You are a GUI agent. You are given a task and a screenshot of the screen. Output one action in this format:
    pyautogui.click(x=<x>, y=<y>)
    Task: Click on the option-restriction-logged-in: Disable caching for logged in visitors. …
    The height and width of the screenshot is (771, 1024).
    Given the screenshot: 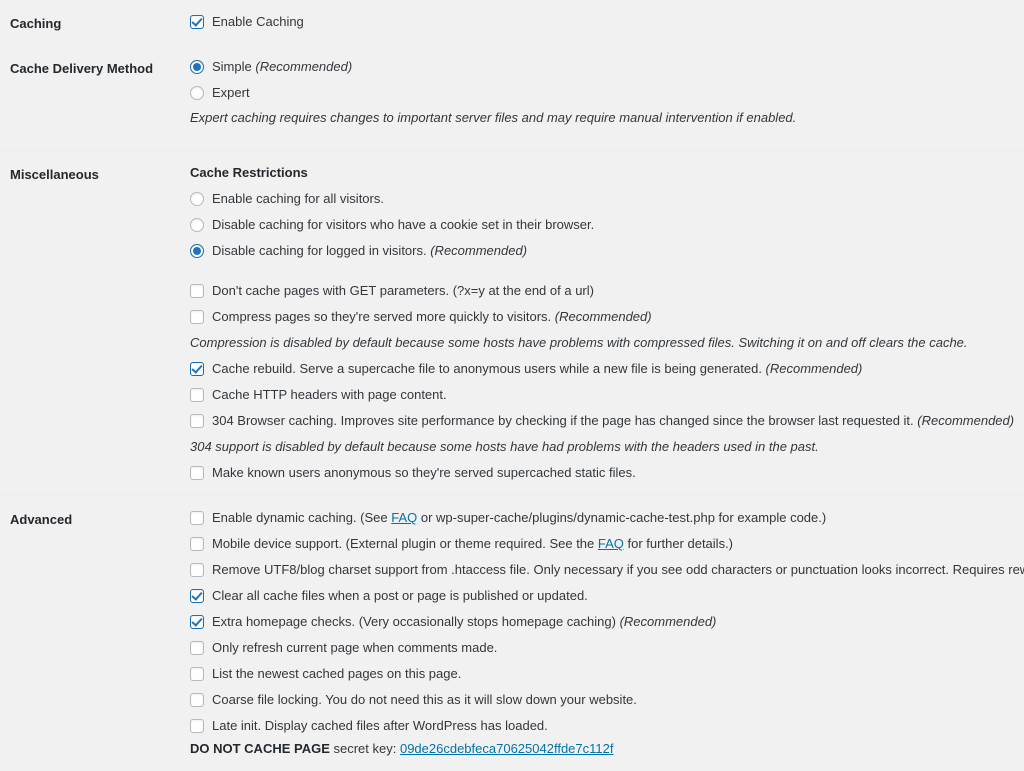 What is the action you would take?
    pyautogui.click(x=603, y=251)
    